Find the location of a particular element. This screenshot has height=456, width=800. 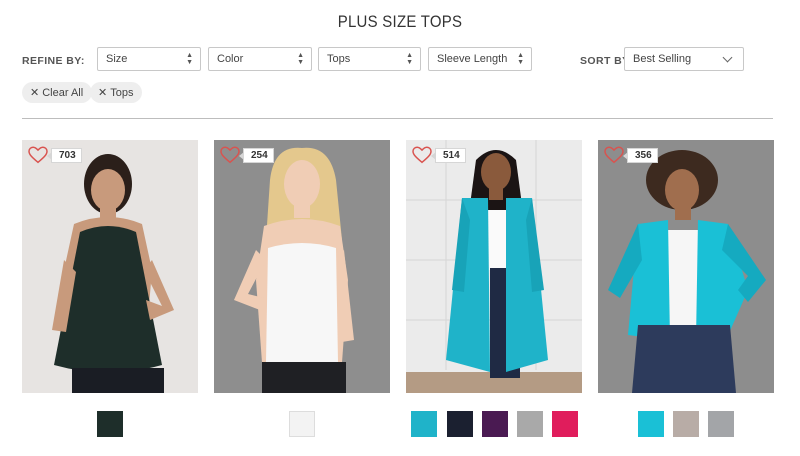

sort-select: Best Selling is located at coordinates (684, 59).